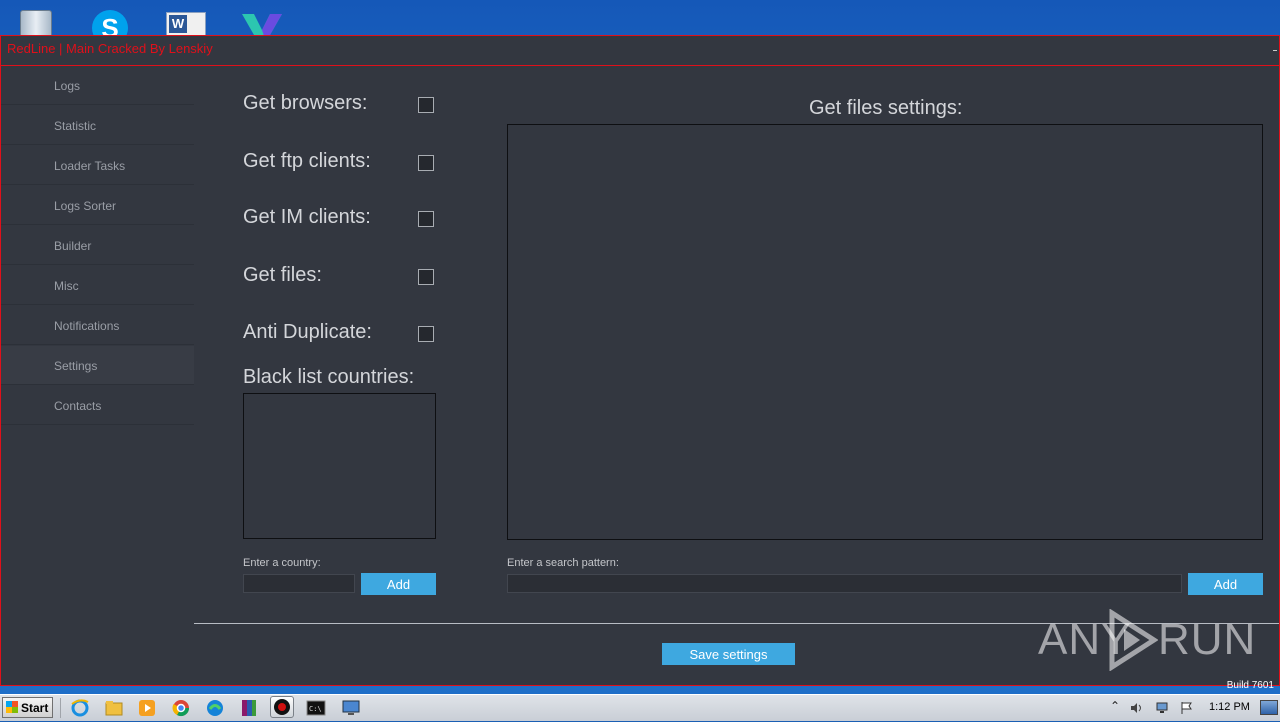 This screenshot has height=722, width=1280. I want to click on country-input, so click(299, 583).